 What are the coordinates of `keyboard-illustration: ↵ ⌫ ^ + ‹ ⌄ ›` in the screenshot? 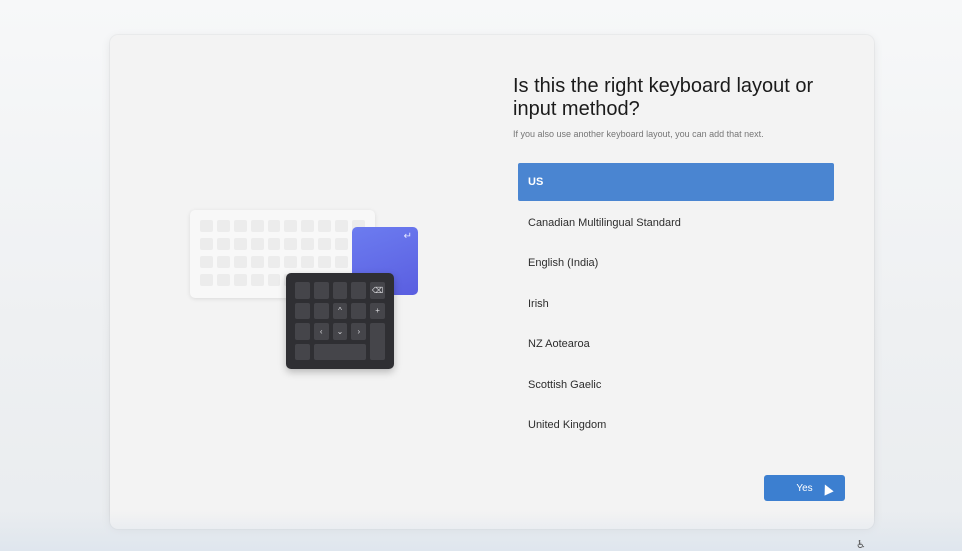 It's located at (310, 295).